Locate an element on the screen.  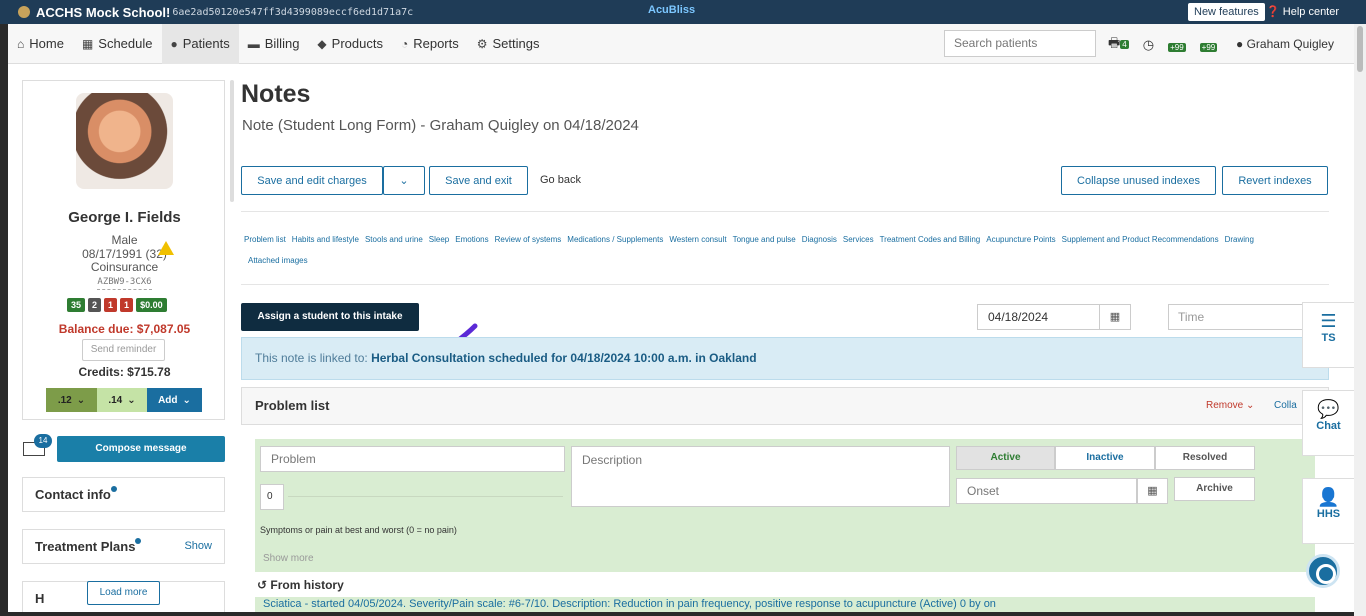
index-link: Services is located at coordinates (858, 239).